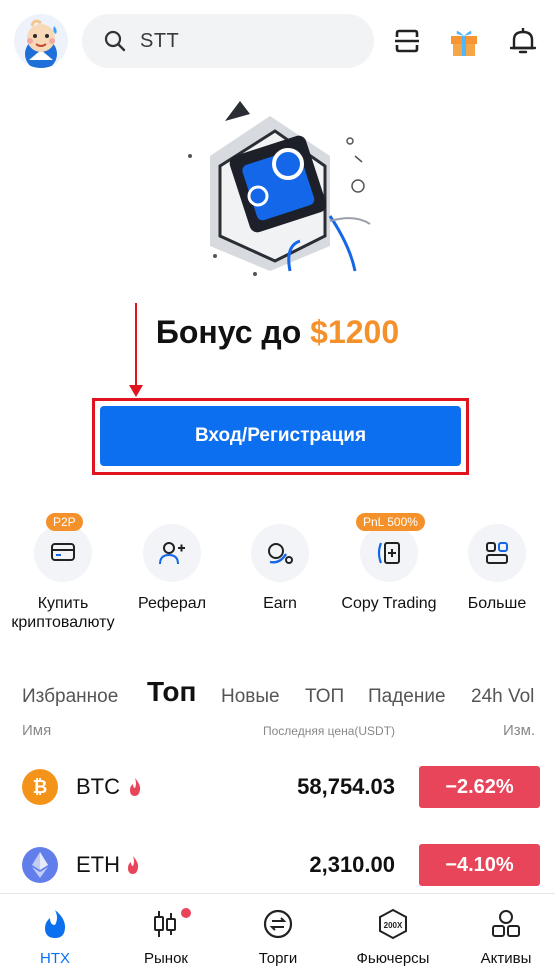 The height and width of the screenshot is (973, 555). I want to click on bonus-text: Бонус до $1200, so click(277, 332).